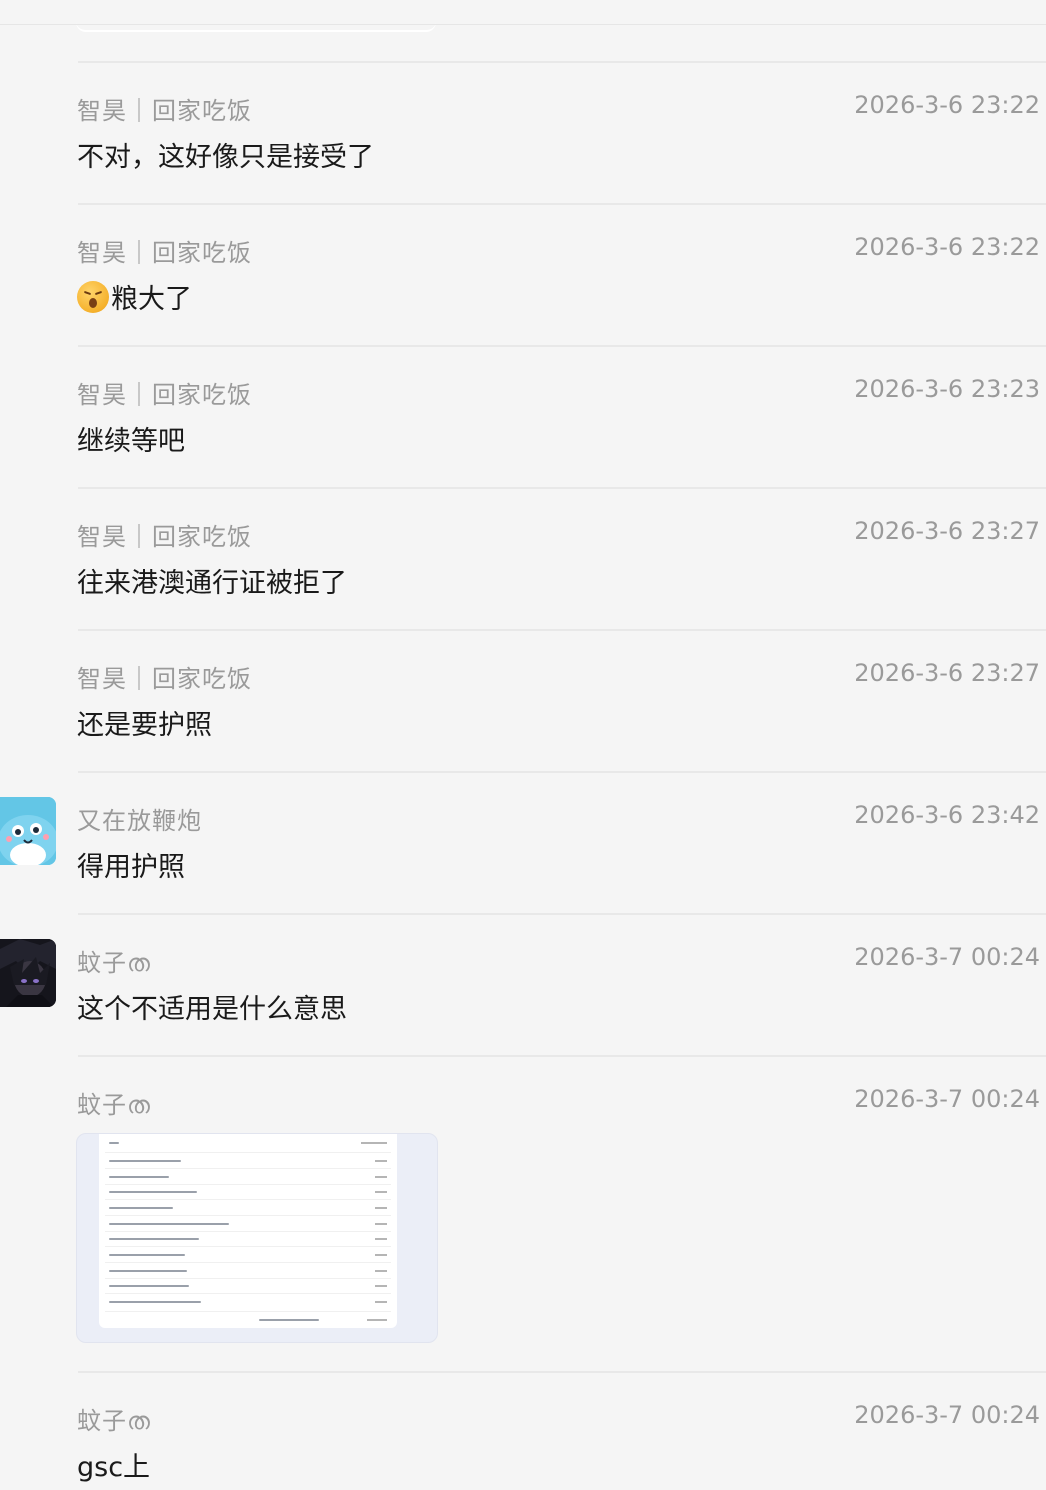 Image resolution: width=1046 pixels, height=1490 pixels. What do you see at coordinates (131, 864) in the screenshot?
I see `message-text: 得用护照` at bounding box center [131, 864].